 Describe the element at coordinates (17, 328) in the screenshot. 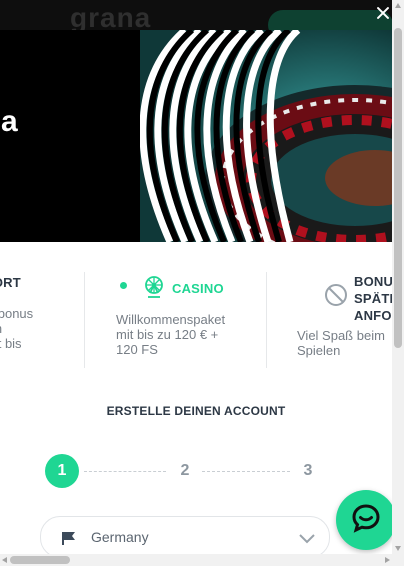

I see `feature-sport-desc: nsbonus ten mit bis` at that location.